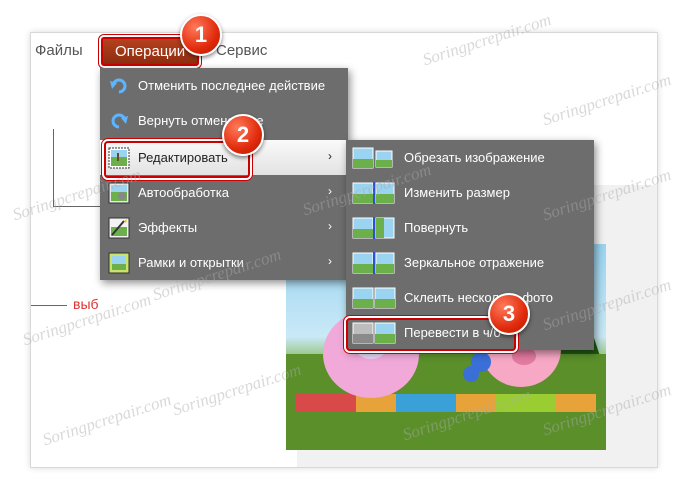 The width and height of the screenshot is (687, 500). What do you see at coordinates (457, 192) in the screenshot?
I see `submenu-item-label: Изменить размер` at bounding box center [457, 192].